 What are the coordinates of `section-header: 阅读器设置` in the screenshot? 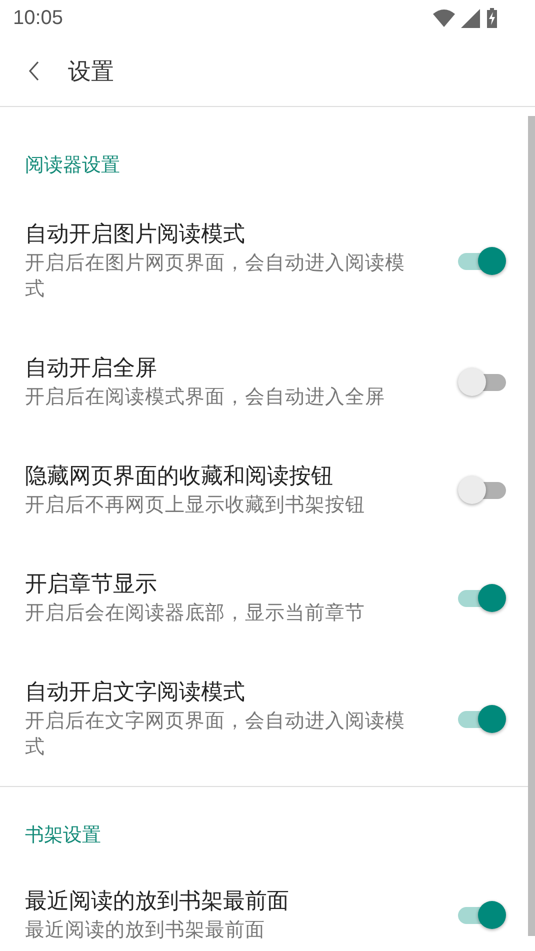 It's located at (72, 165).